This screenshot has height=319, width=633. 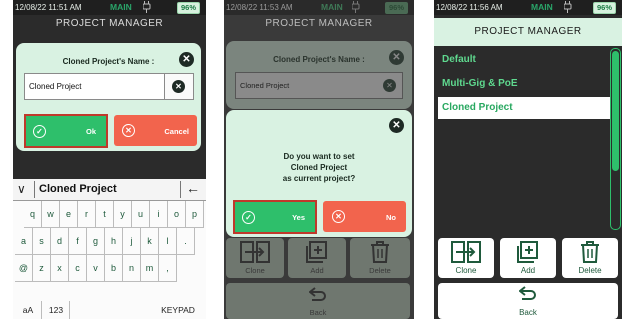 I want to click on ok-button: ✓ Ok, so click(x=66, y=131).